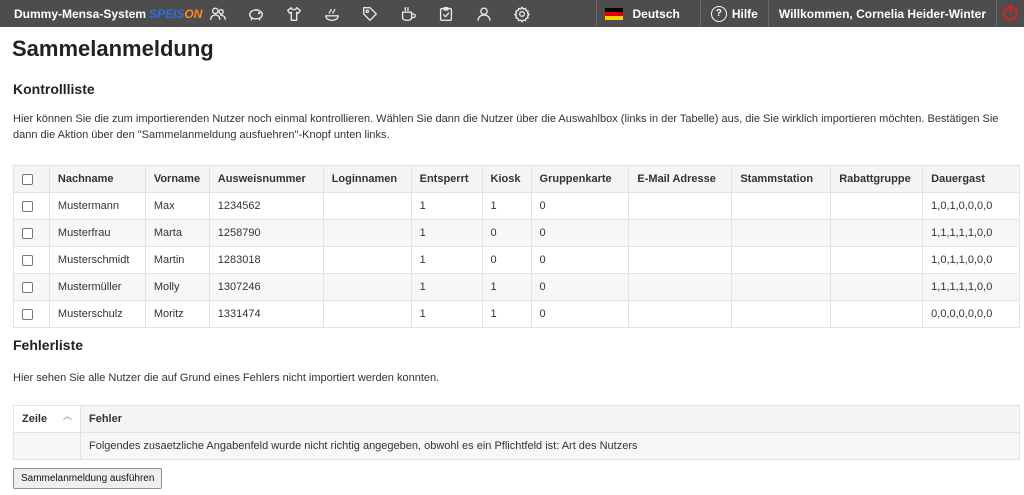 The height and width of the screenshot is (495, 1024). I want to click on help-icon: ?, so click(718, 13).